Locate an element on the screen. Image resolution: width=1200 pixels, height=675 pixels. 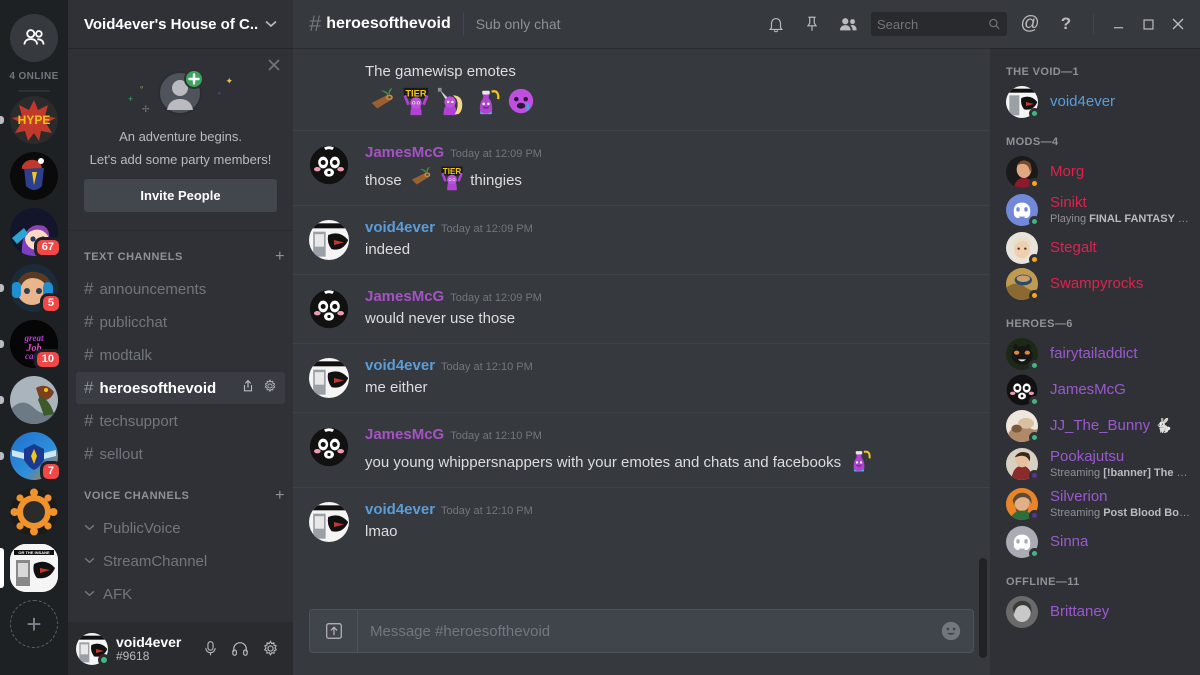
composer-box: Message #heroesofthevoid is located at coordinates (641, 631).